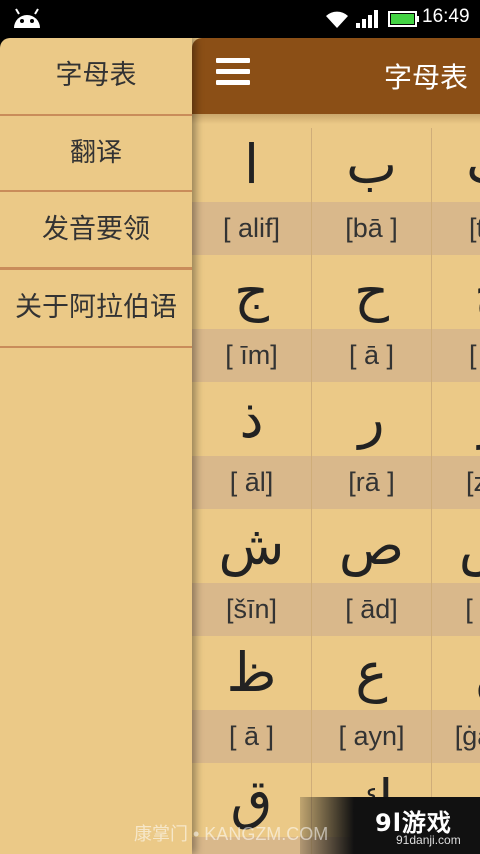 The height and width of the screenshot is (854, 480). Describe the element at coordinates (371, 545) in the screenshot. I see `arabic-letter: ص` at that location.